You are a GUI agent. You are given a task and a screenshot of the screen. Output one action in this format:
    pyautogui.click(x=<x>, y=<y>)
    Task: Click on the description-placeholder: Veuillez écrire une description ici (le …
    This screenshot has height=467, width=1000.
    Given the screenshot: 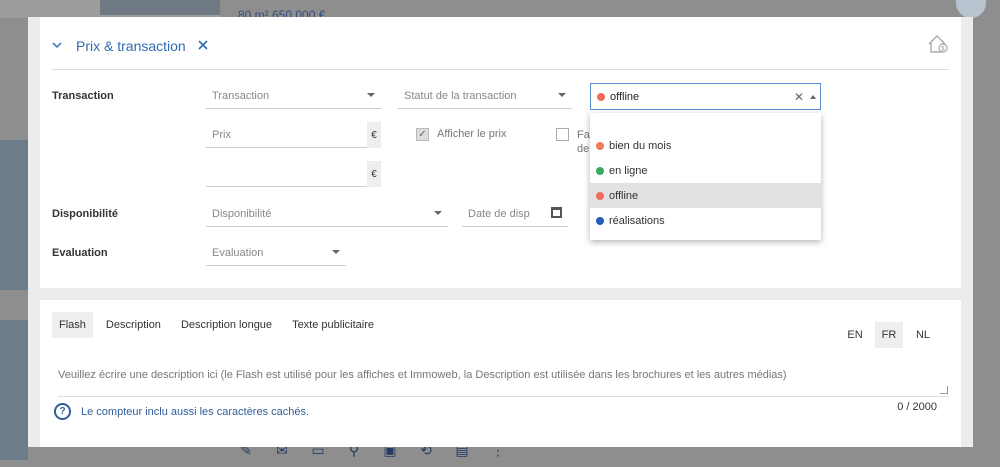 What is the action you would take?
    pyautogui.click(x=422, y=375)
    